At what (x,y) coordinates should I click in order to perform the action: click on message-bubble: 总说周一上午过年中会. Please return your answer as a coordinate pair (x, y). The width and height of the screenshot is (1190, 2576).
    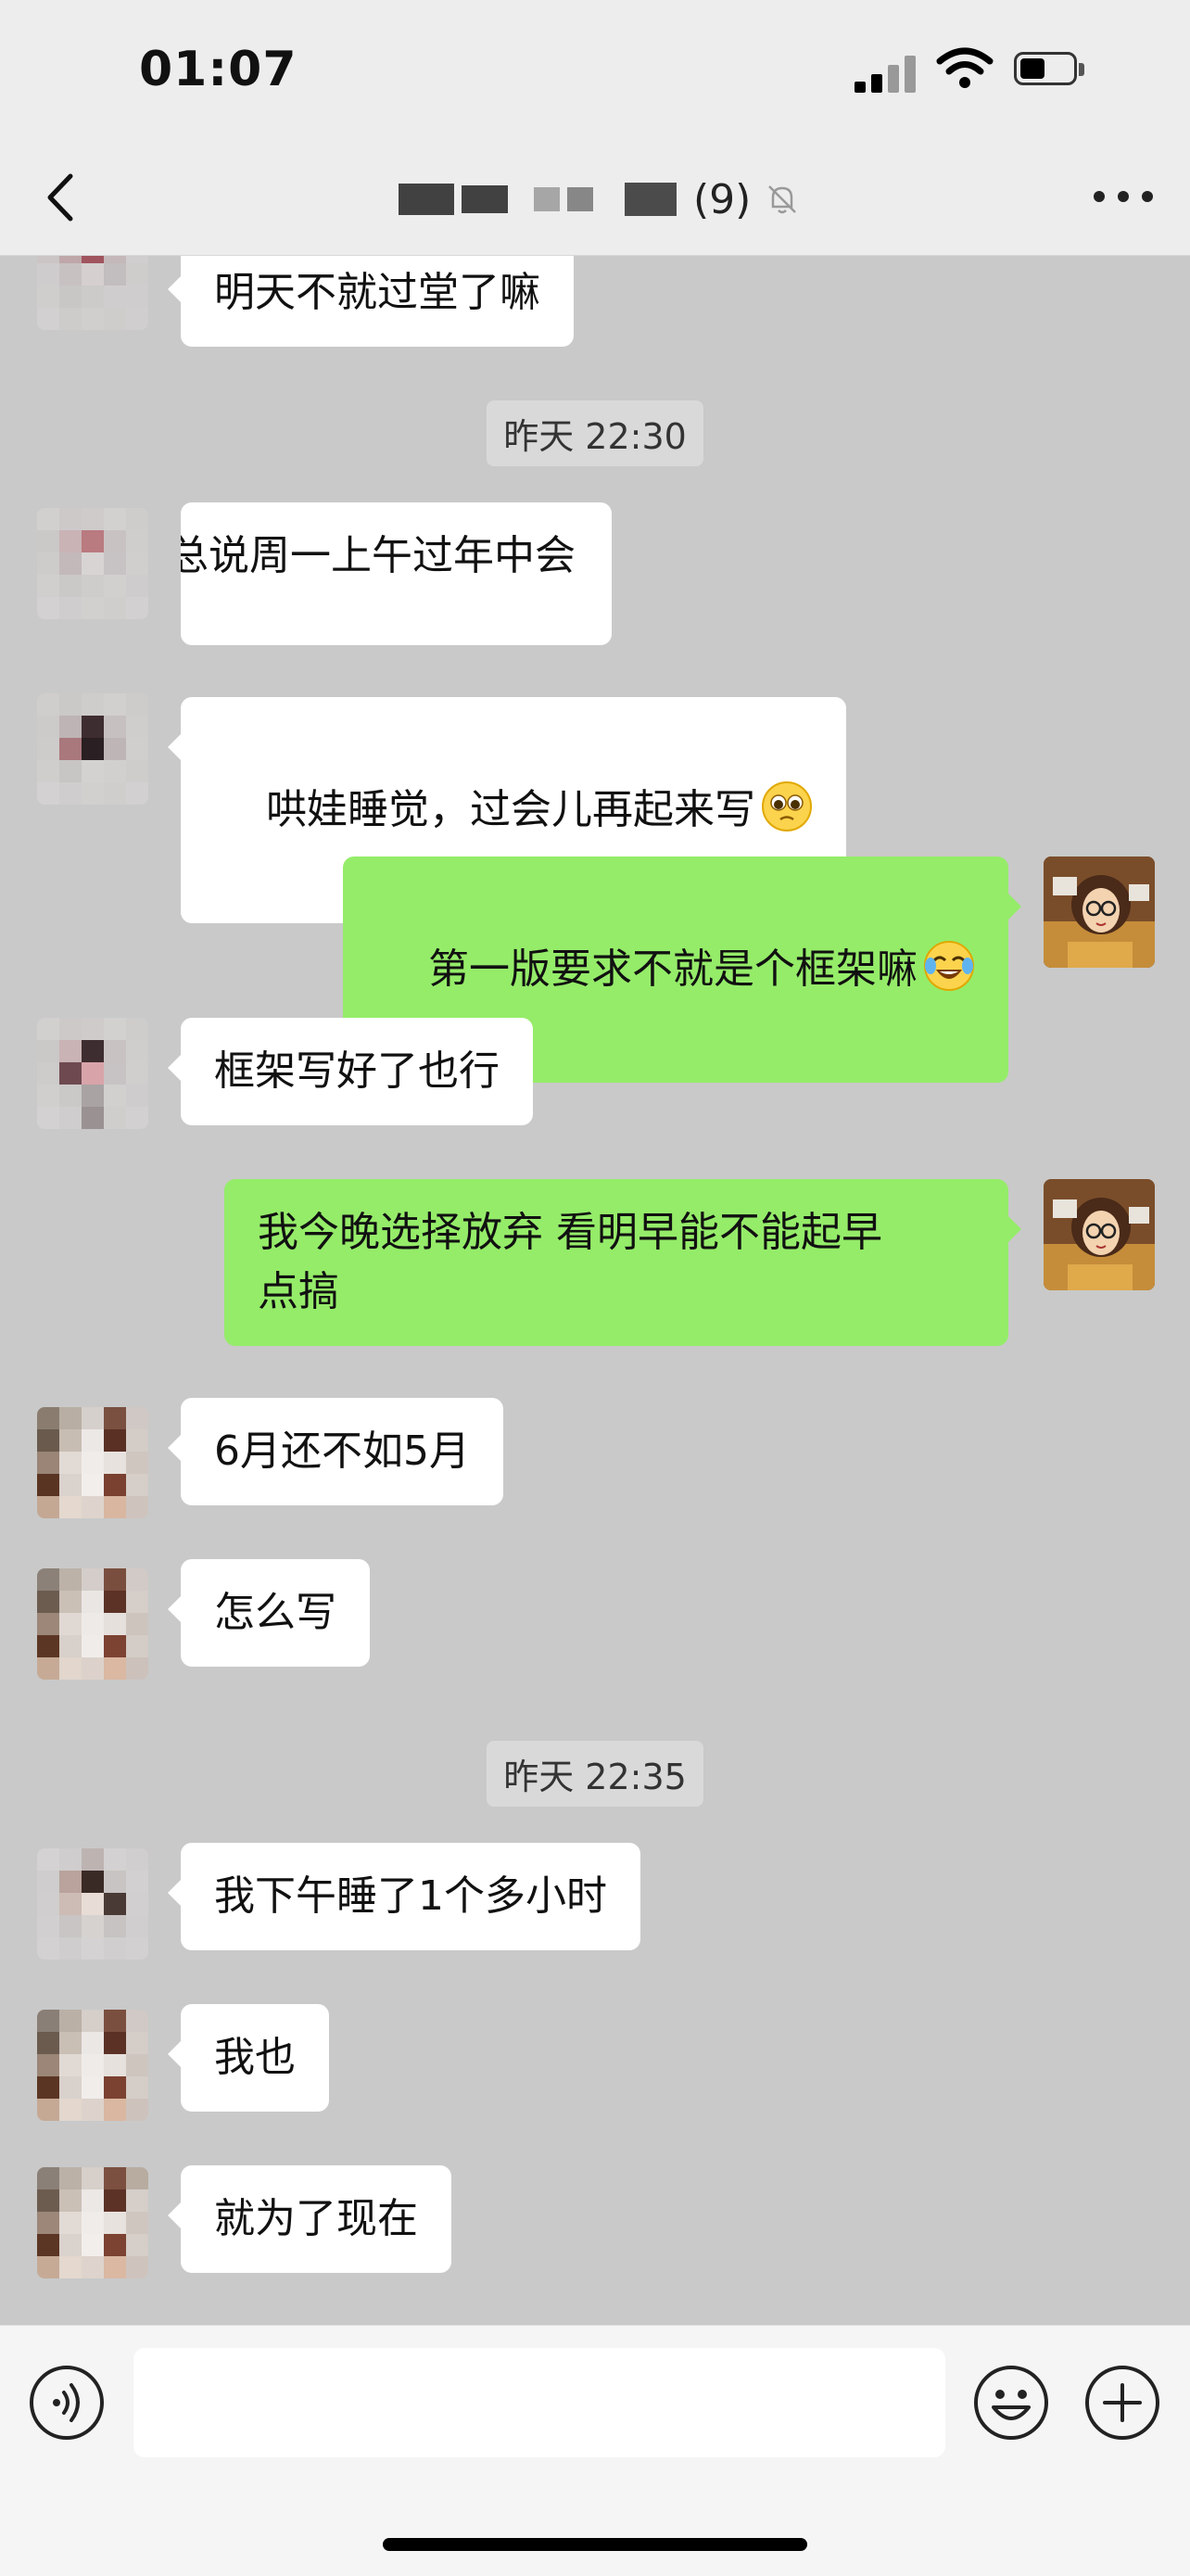
    Looking at the image, I should click on (396, 573).